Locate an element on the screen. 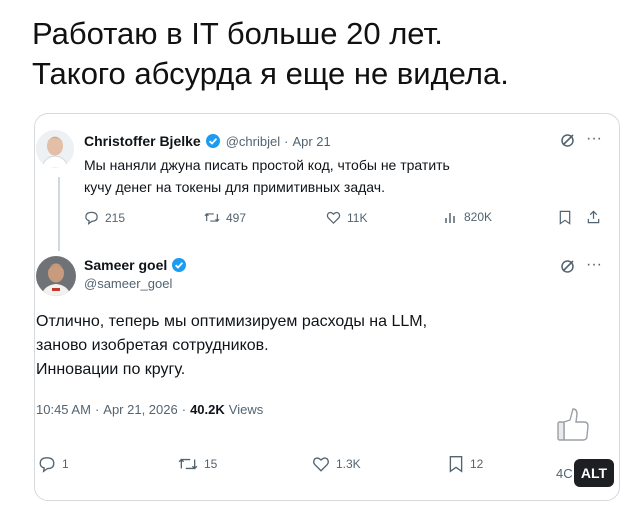 This screenshot has height=514, width=640. main-handle: @sameer_goel is located at coordinates (128, 283).